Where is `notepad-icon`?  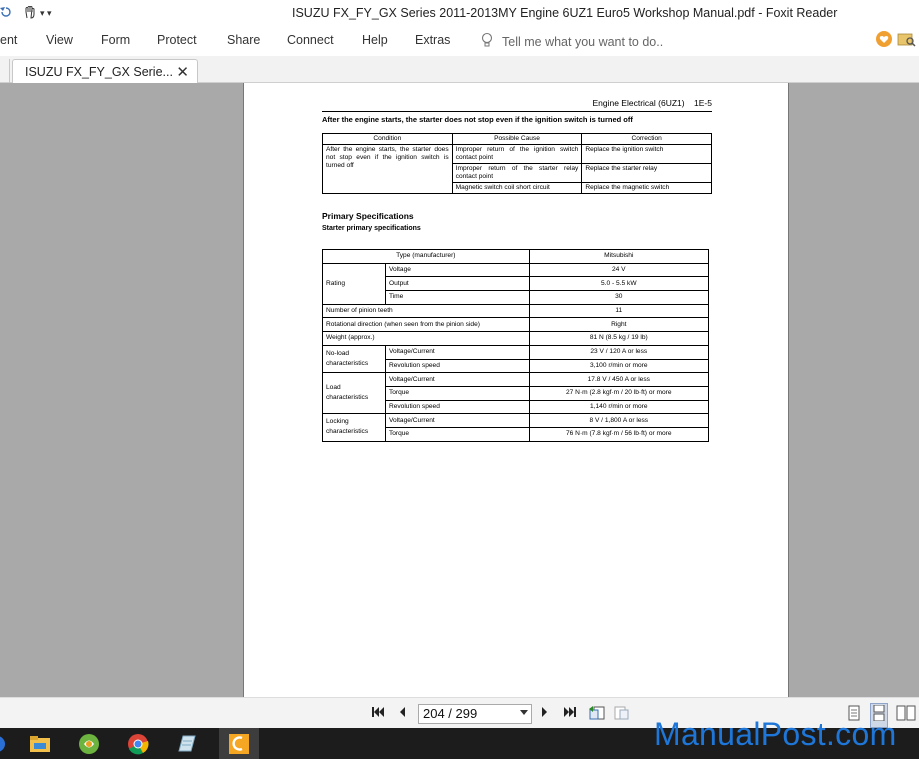 notepad-icon is located at coordinates (186, 744).